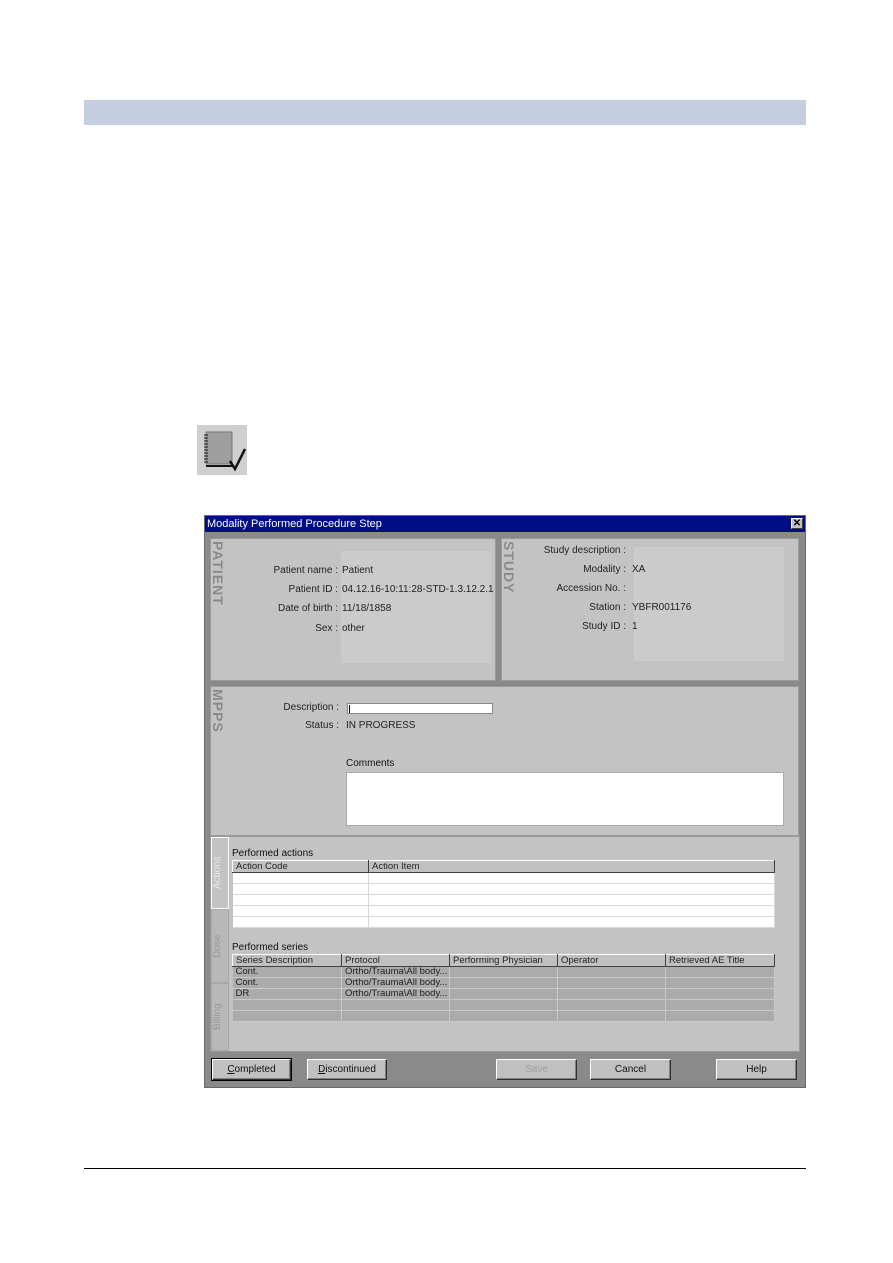  I want to click on dob-value: 11/18/1858, so click(367, 608).